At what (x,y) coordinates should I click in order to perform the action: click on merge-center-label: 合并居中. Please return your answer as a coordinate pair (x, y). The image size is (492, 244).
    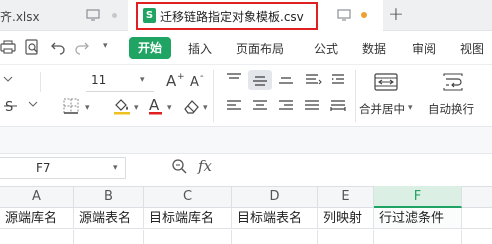
    Looking at the image, I should click on (382, 109).